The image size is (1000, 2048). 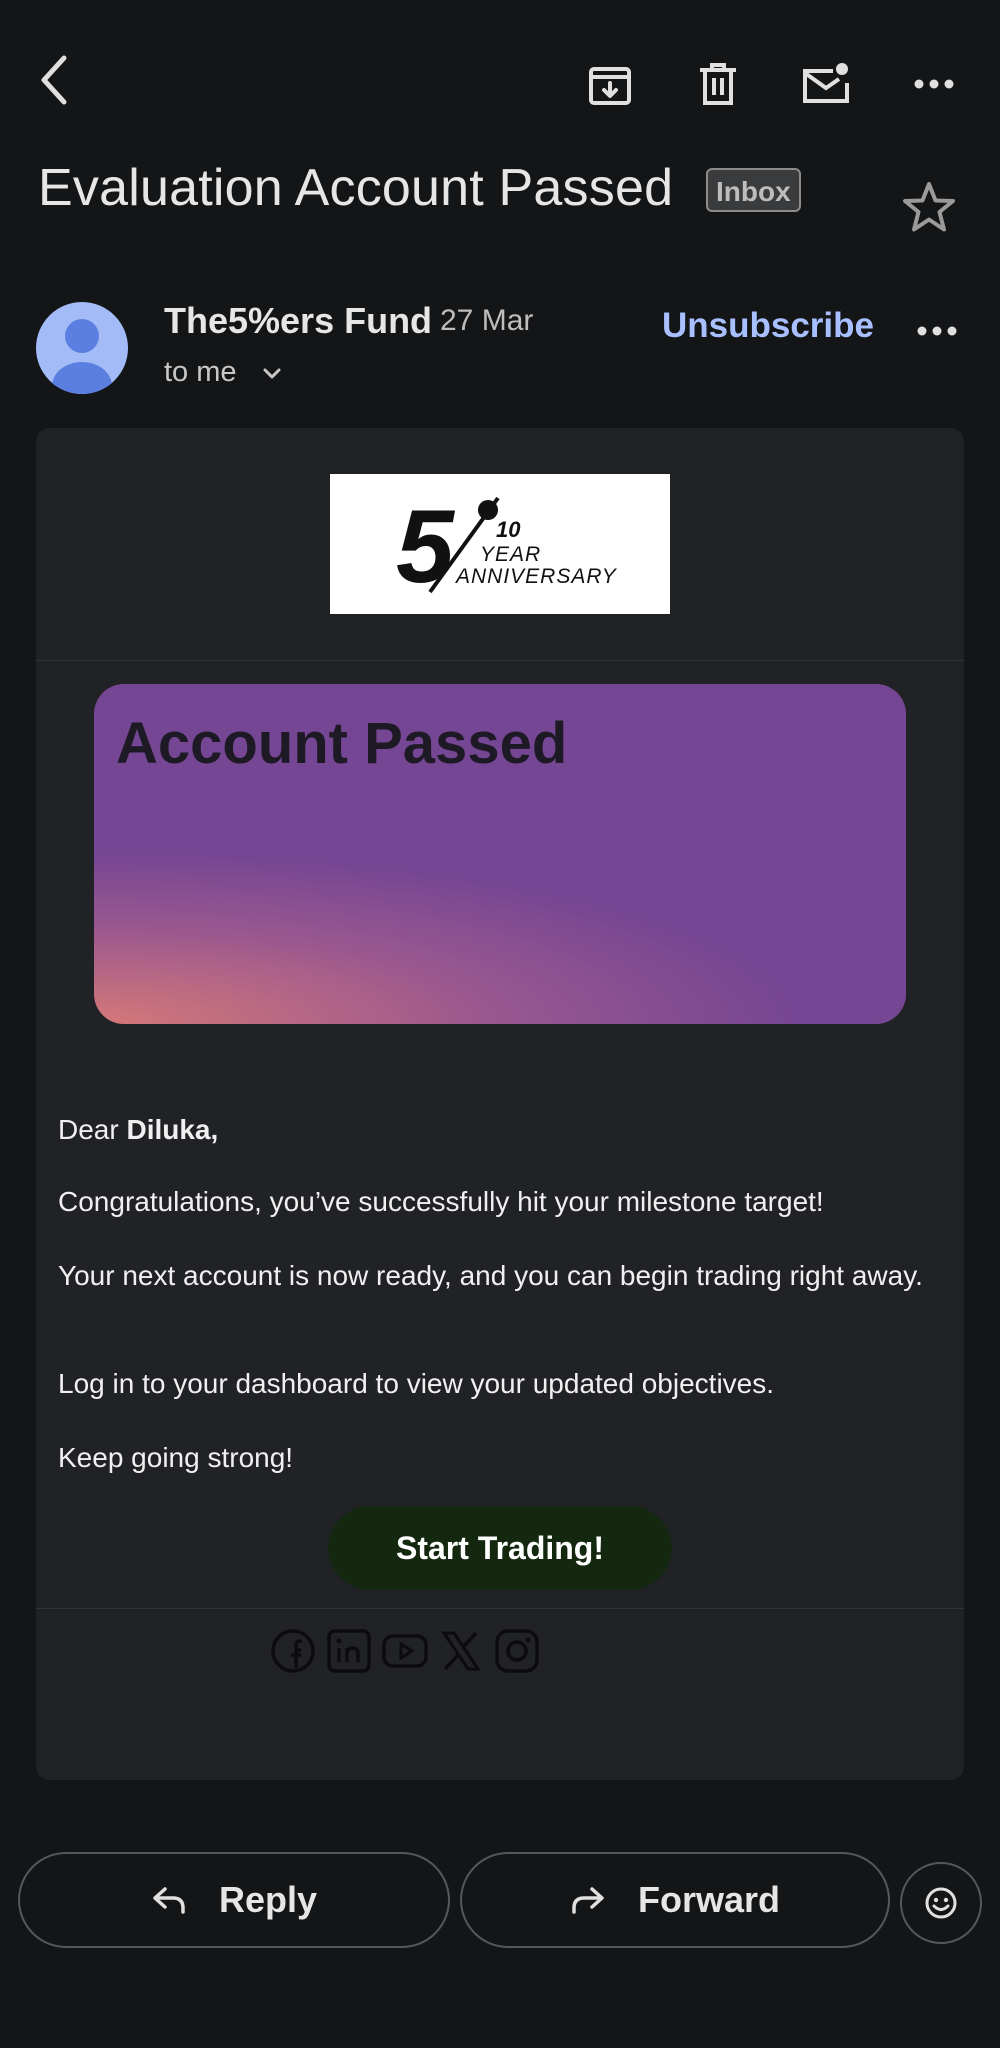 What do you see at coordinates (508, 529) in the screenshot?
I see `svg-text: 10` at bounding box center [508, 529].